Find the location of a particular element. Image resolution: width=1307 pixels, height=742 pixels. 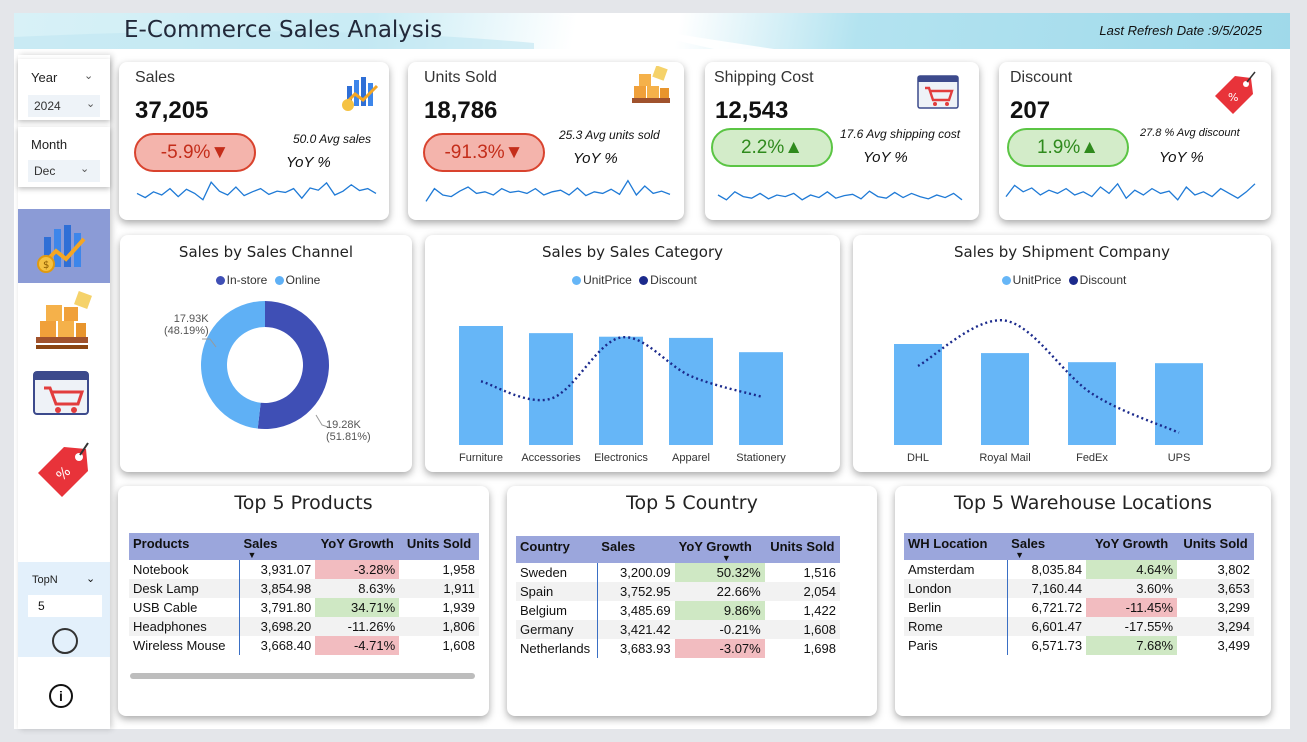

table-row: Rome 6,601.47 -17.55% 3,294 is located at coordinates (1079, 626).